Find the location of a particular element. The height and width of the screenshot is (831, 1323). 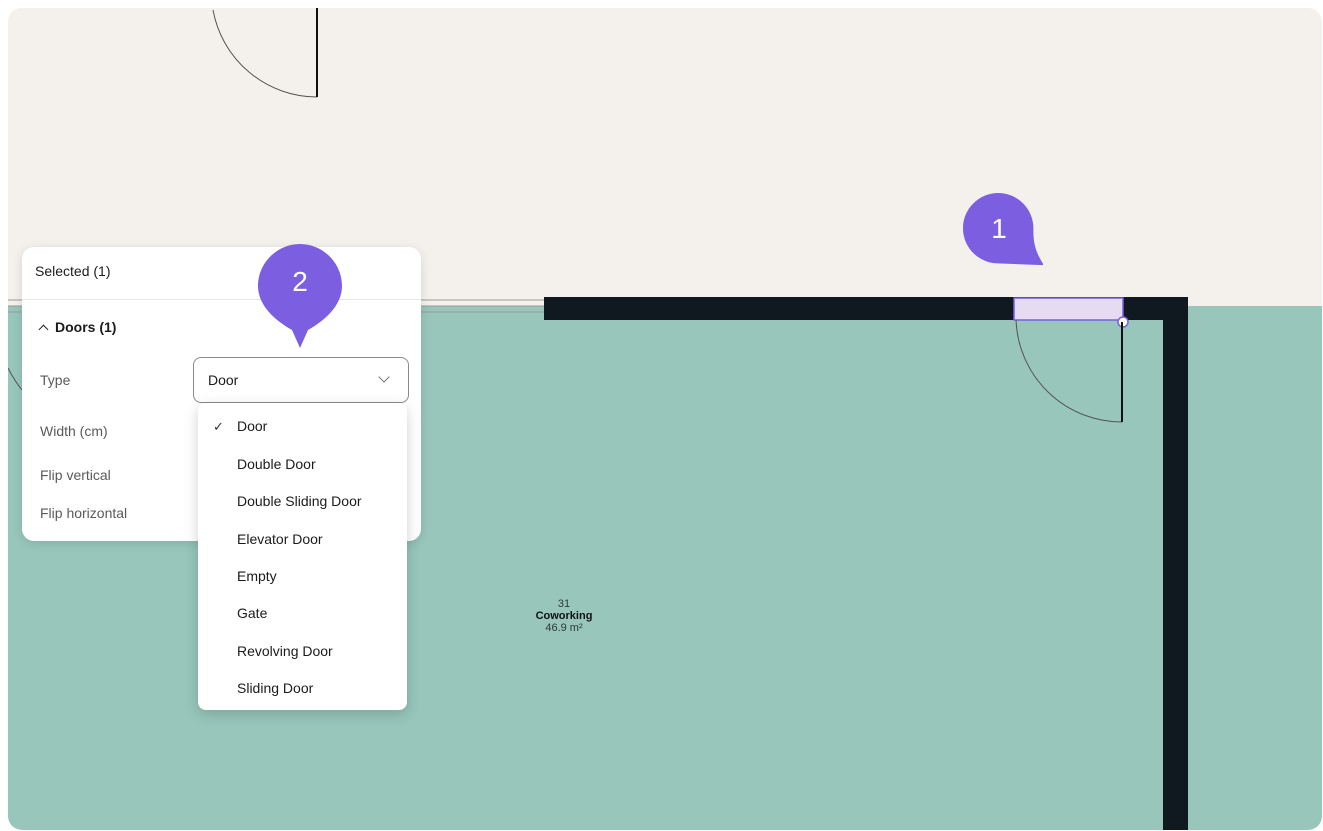

room-label: 31 Coworking 46.9 m² is located at coordinates (564, 616).